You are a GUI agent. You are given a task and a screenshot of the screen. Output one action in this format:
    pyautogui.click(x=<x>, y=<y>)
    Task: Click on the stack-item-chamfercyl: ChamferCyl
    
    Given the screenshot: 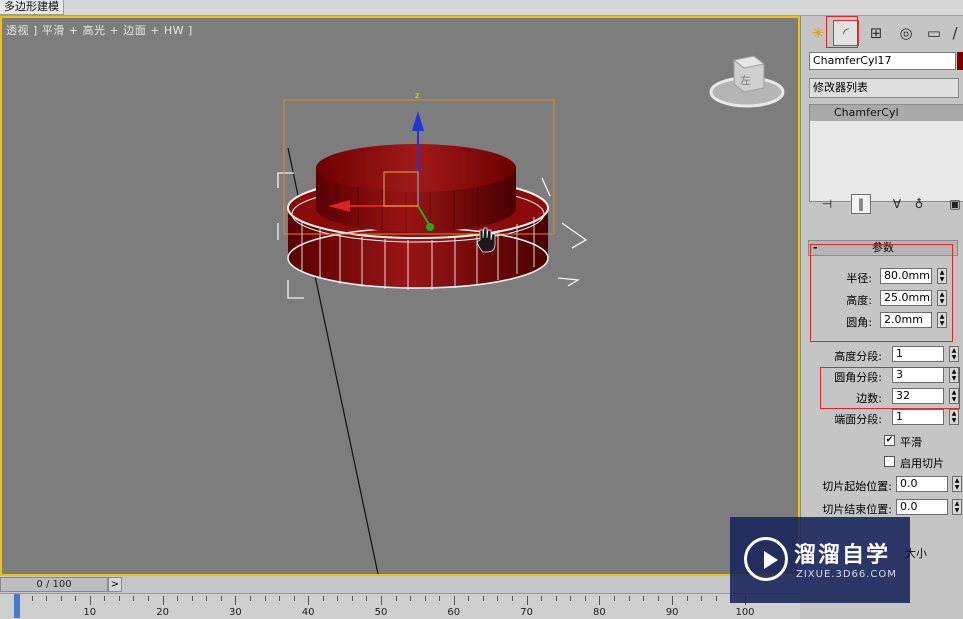 What is the action you would take?
    pyautogui.click(x=886, y=113)
    